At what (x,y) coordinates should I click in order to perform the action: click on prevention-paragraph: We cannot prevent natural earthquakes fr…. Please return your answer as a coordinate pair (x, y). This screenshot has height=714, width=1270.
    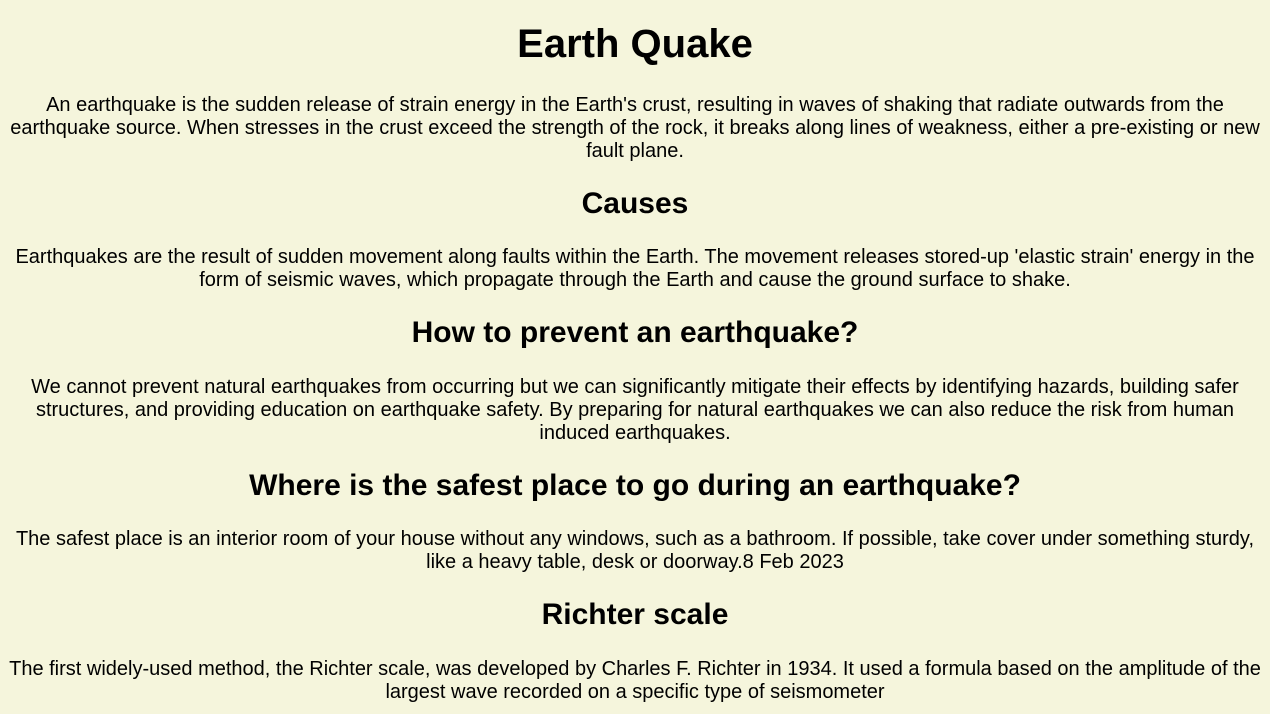
    Looking at the image, I should click on (635, 410).